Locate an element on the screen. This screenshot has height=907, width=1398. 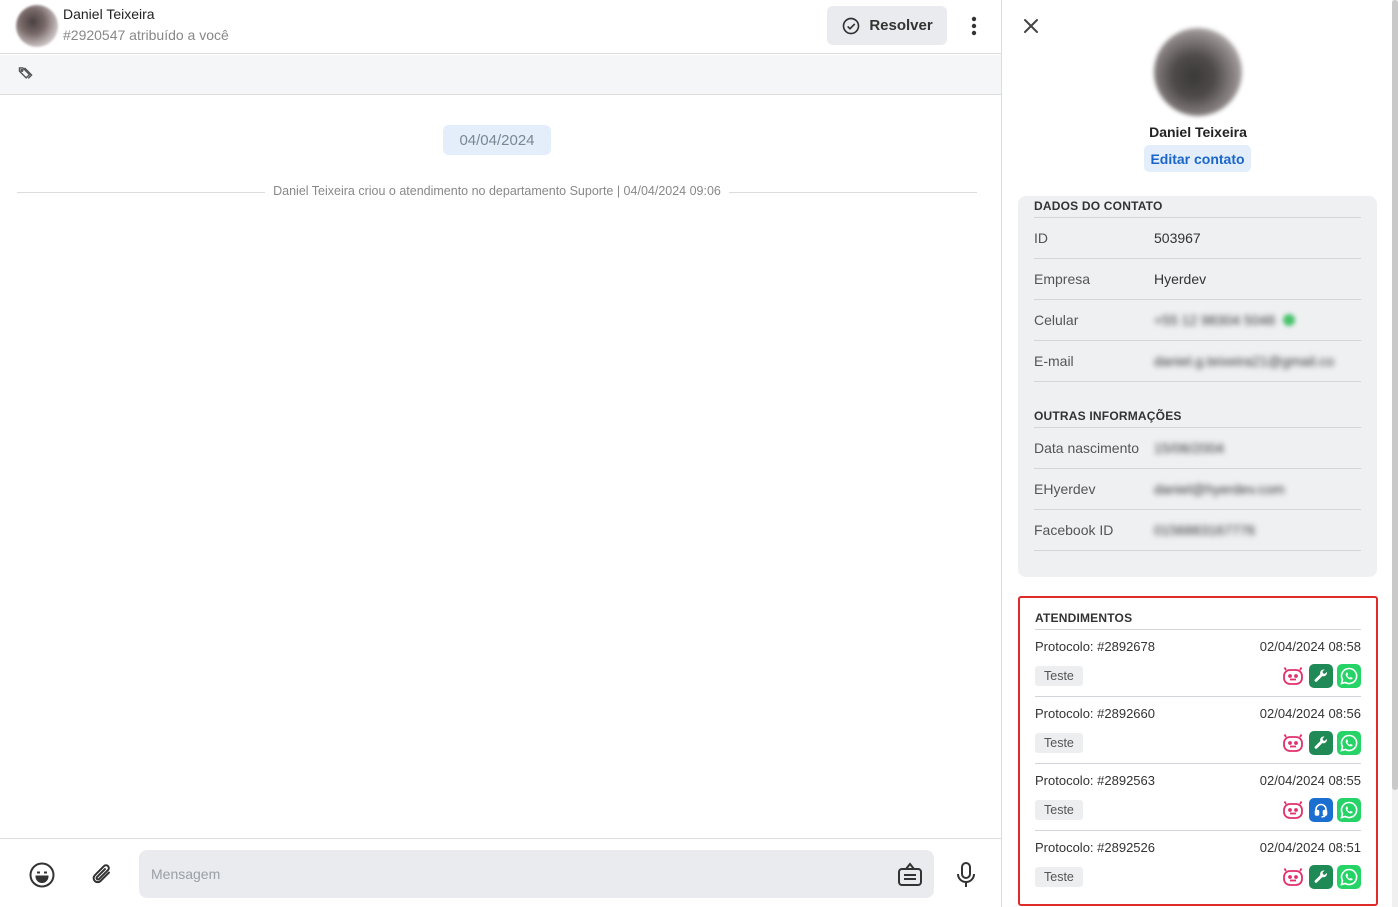
composer is located at coordinates (500, 872).